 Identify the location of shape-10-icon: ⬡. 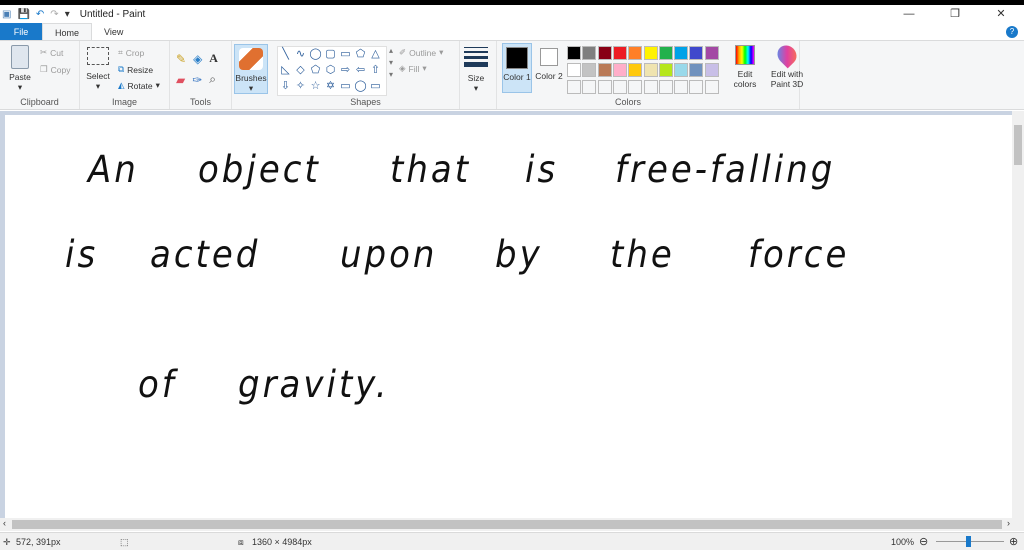
(330, 71).